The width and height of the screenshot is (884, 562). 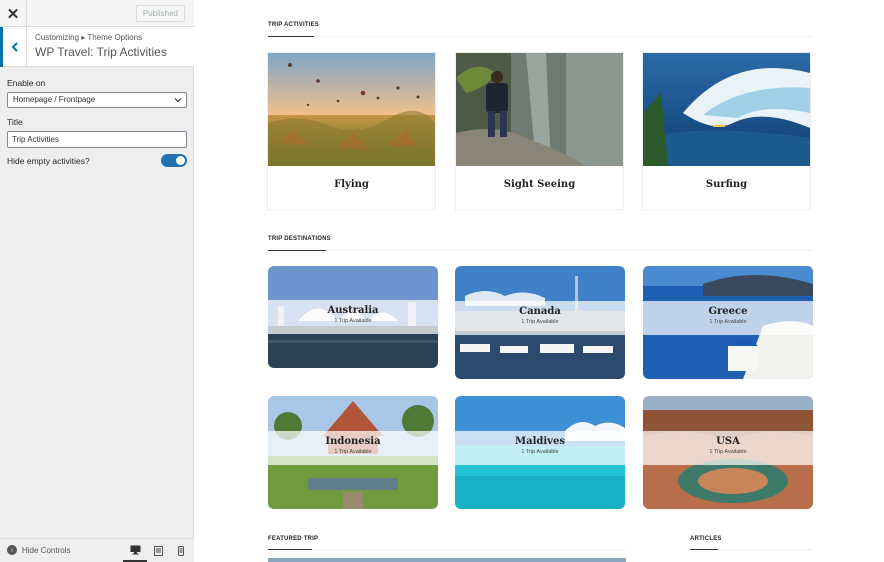 I want to click on featured-rule, so click(x=447, y=549).